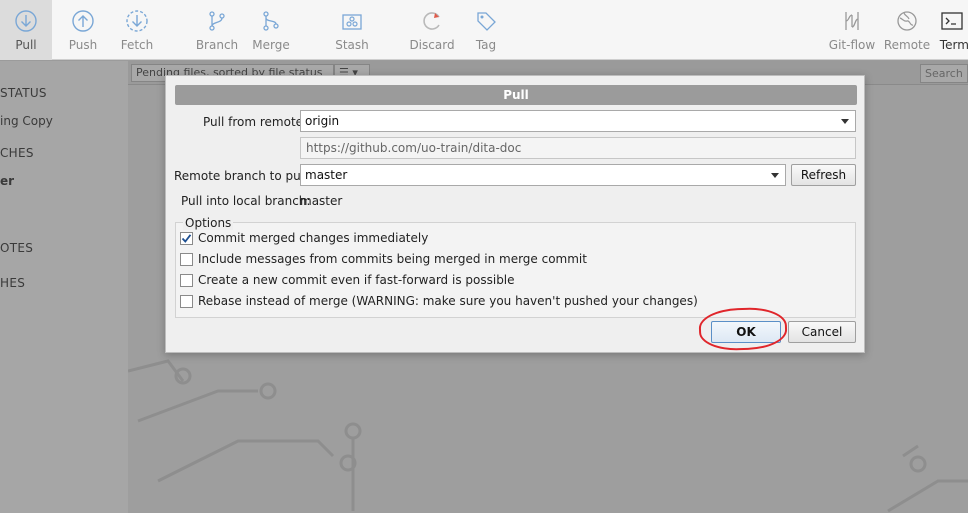 This screenshot has width=968, height=513. Describe the element at coordinates (26, 121) in the screenshot. I see `sidebar-item-working-copy: ing Copy` at that location.